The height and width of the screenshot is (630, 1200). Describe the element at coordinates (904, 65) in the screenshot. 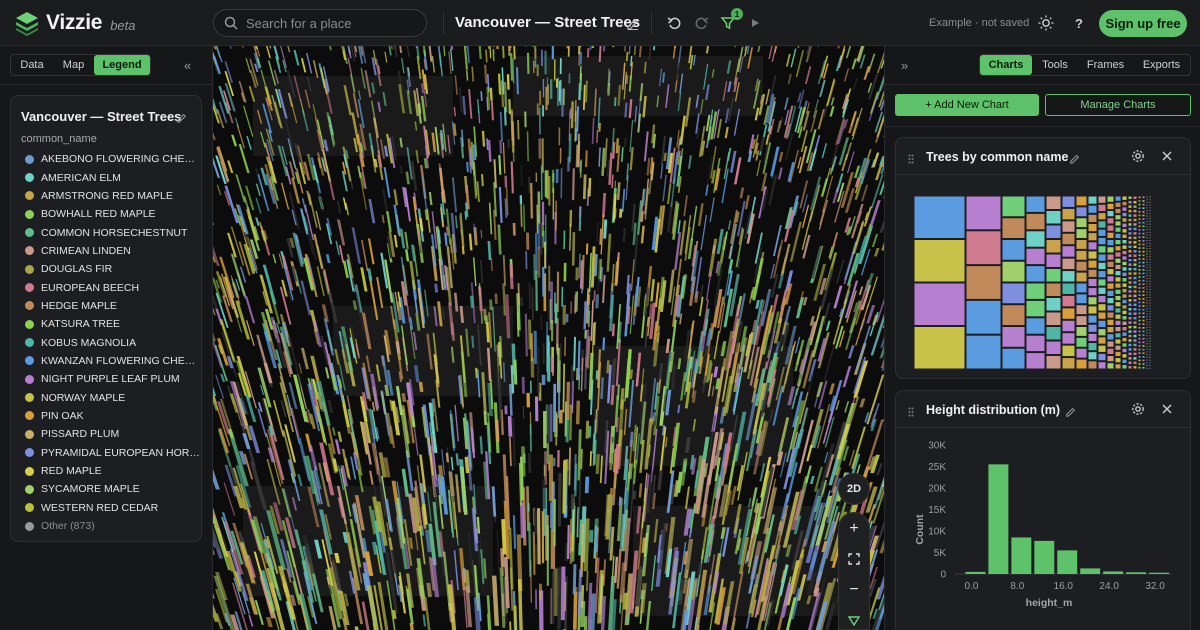

I see `expand-right-panel-icon: »` at that location.